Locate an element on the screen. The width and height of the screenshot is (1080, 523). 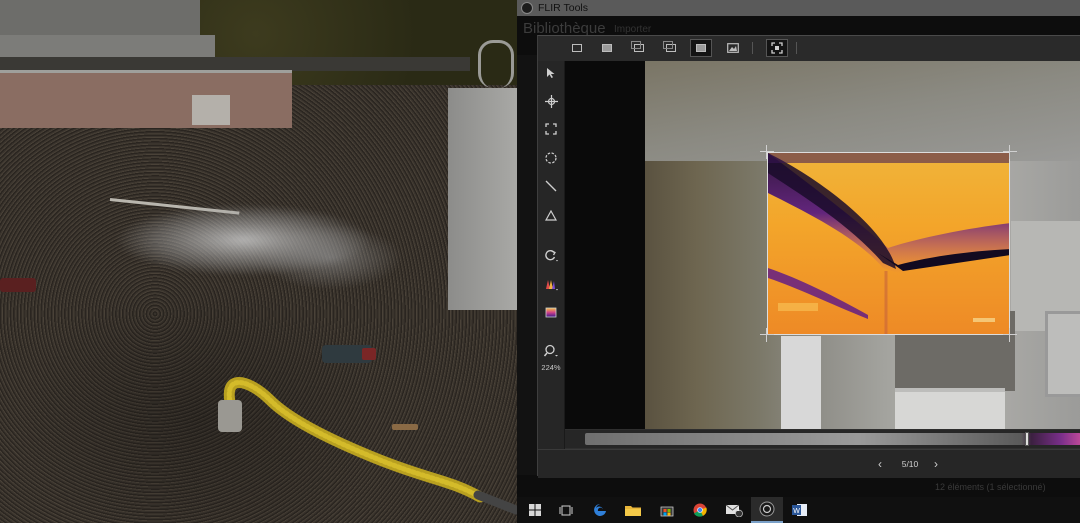
room-shelf is located at coordinates (950, 408).